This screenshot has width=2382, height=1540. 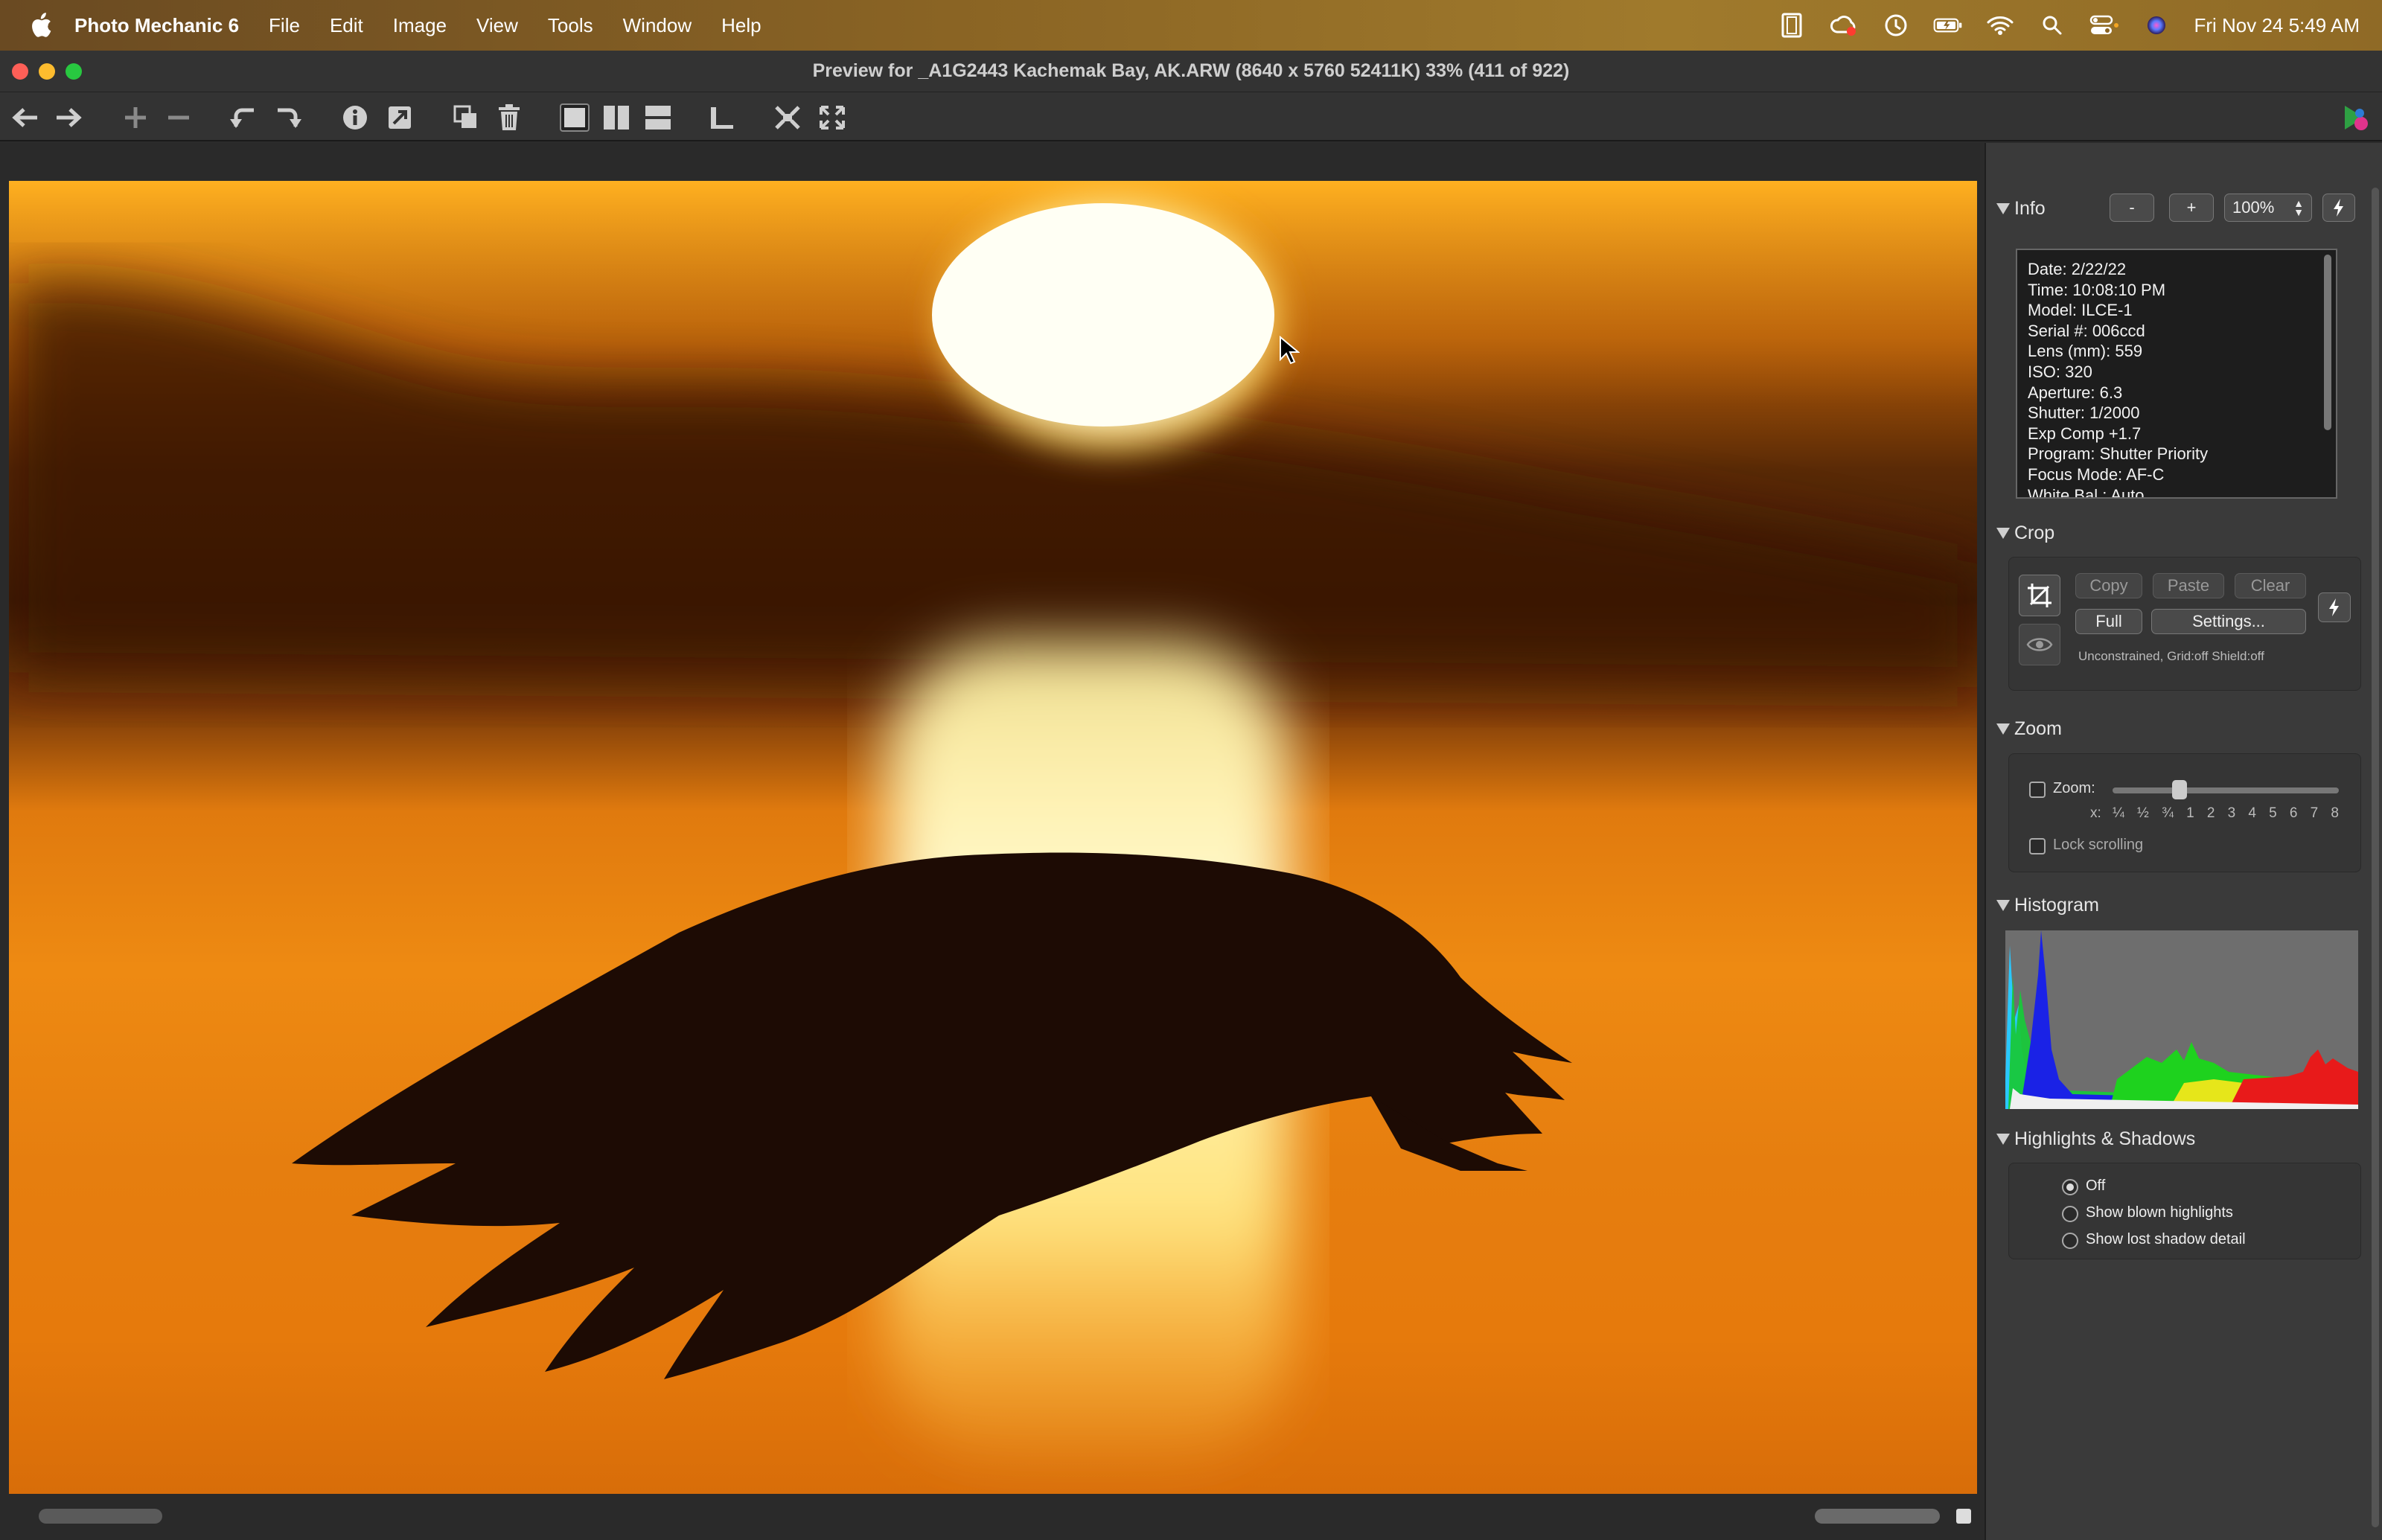 I want to click on highlights-shadows-section-header: Highlights & Shadows, so click(x=2095, y=1139).